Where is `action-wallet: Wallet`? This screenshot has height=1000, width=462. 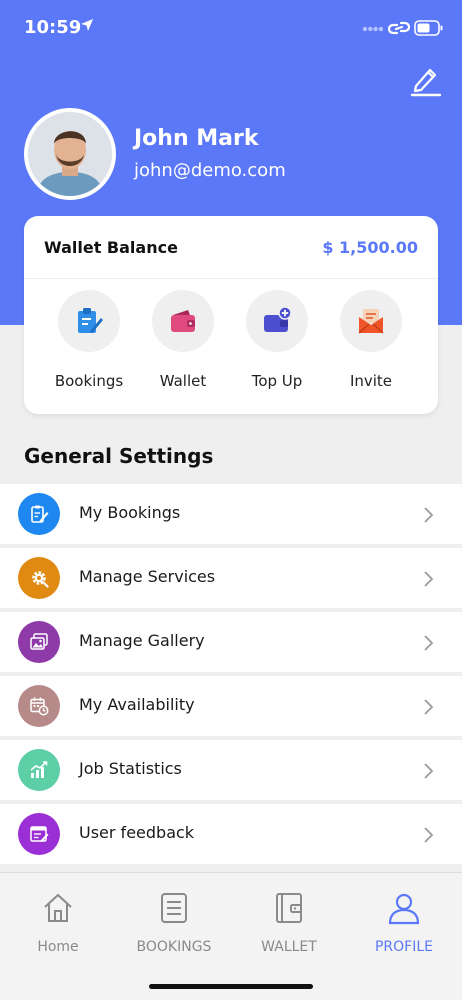 action-wallet: Wallet is located at coordinates (183, 346).